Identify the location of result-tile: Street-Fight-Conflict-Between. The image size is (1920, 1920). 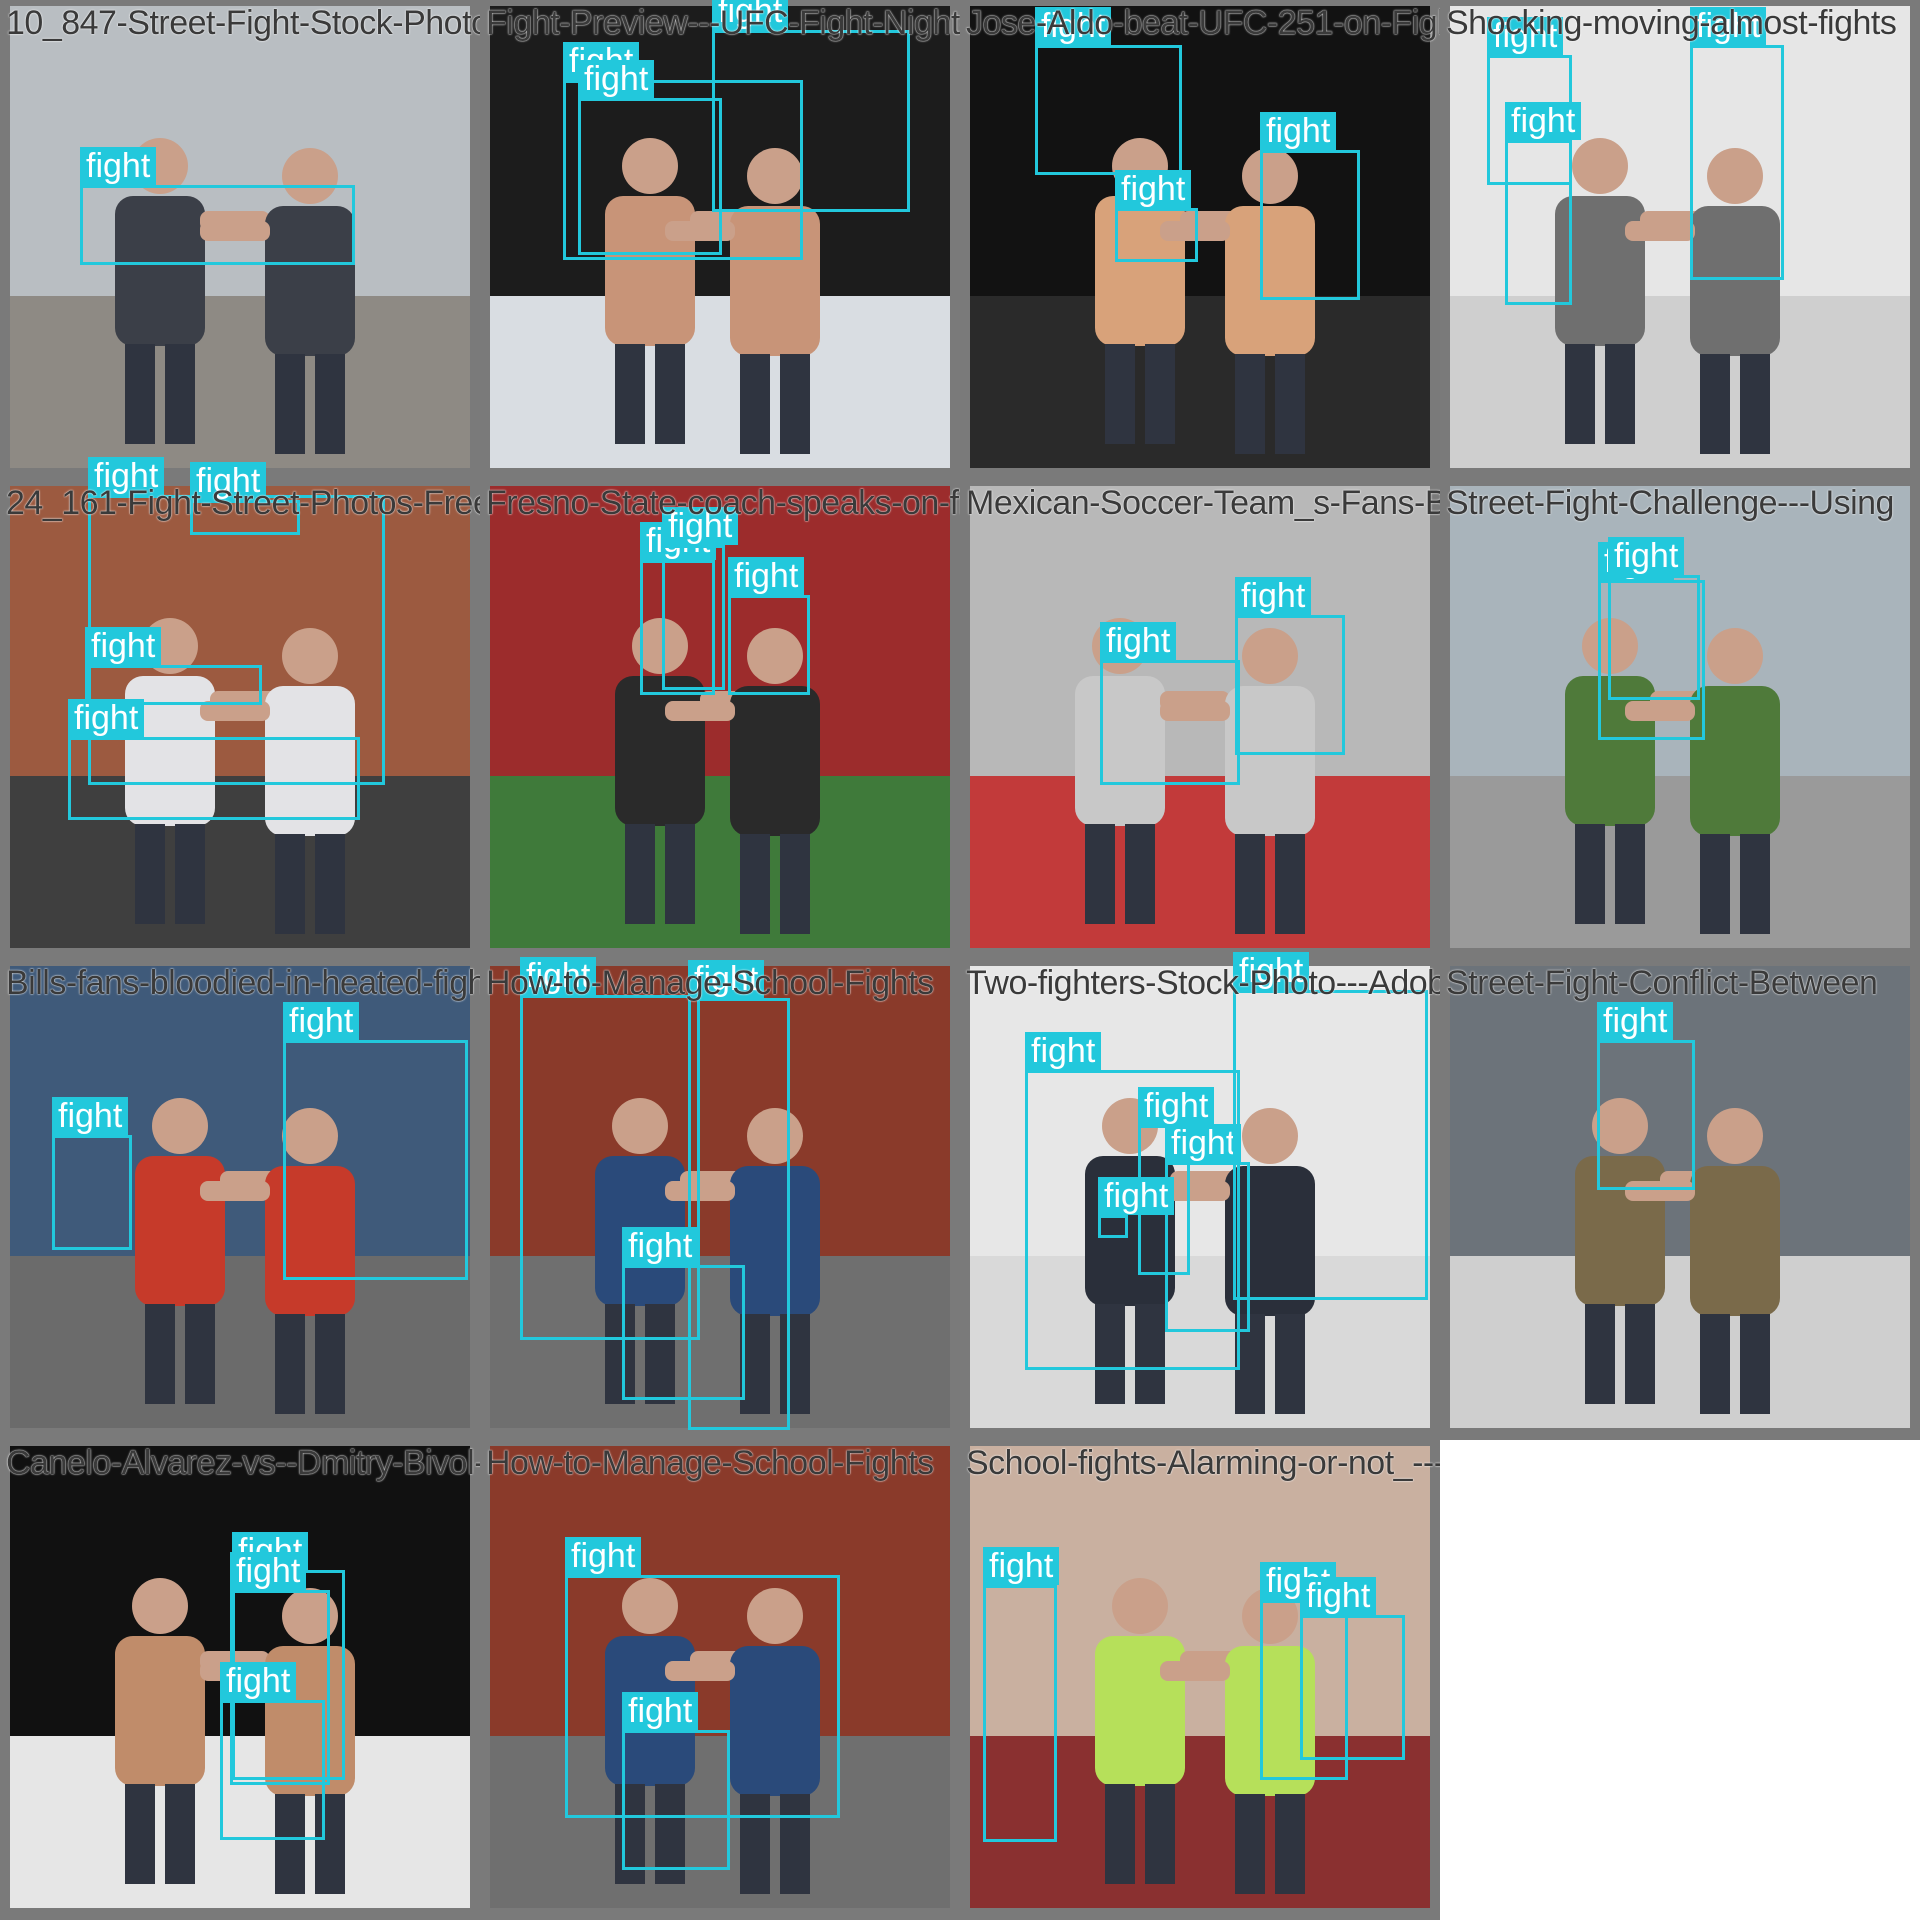
(1680, 1200).